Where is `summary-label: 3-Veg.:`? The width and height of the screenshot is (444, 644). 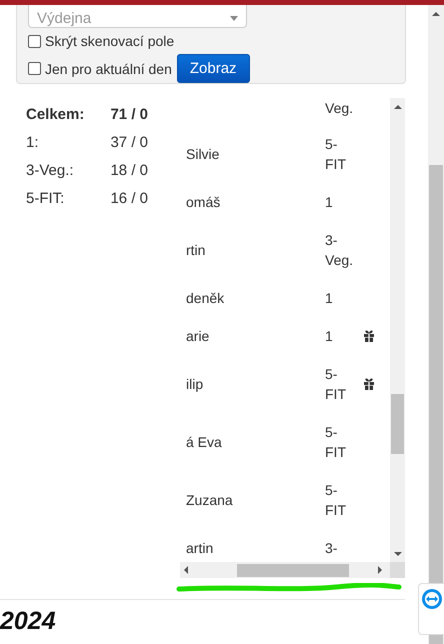 summary-label: 3-Veg.: is located at coordinates (50, 170).